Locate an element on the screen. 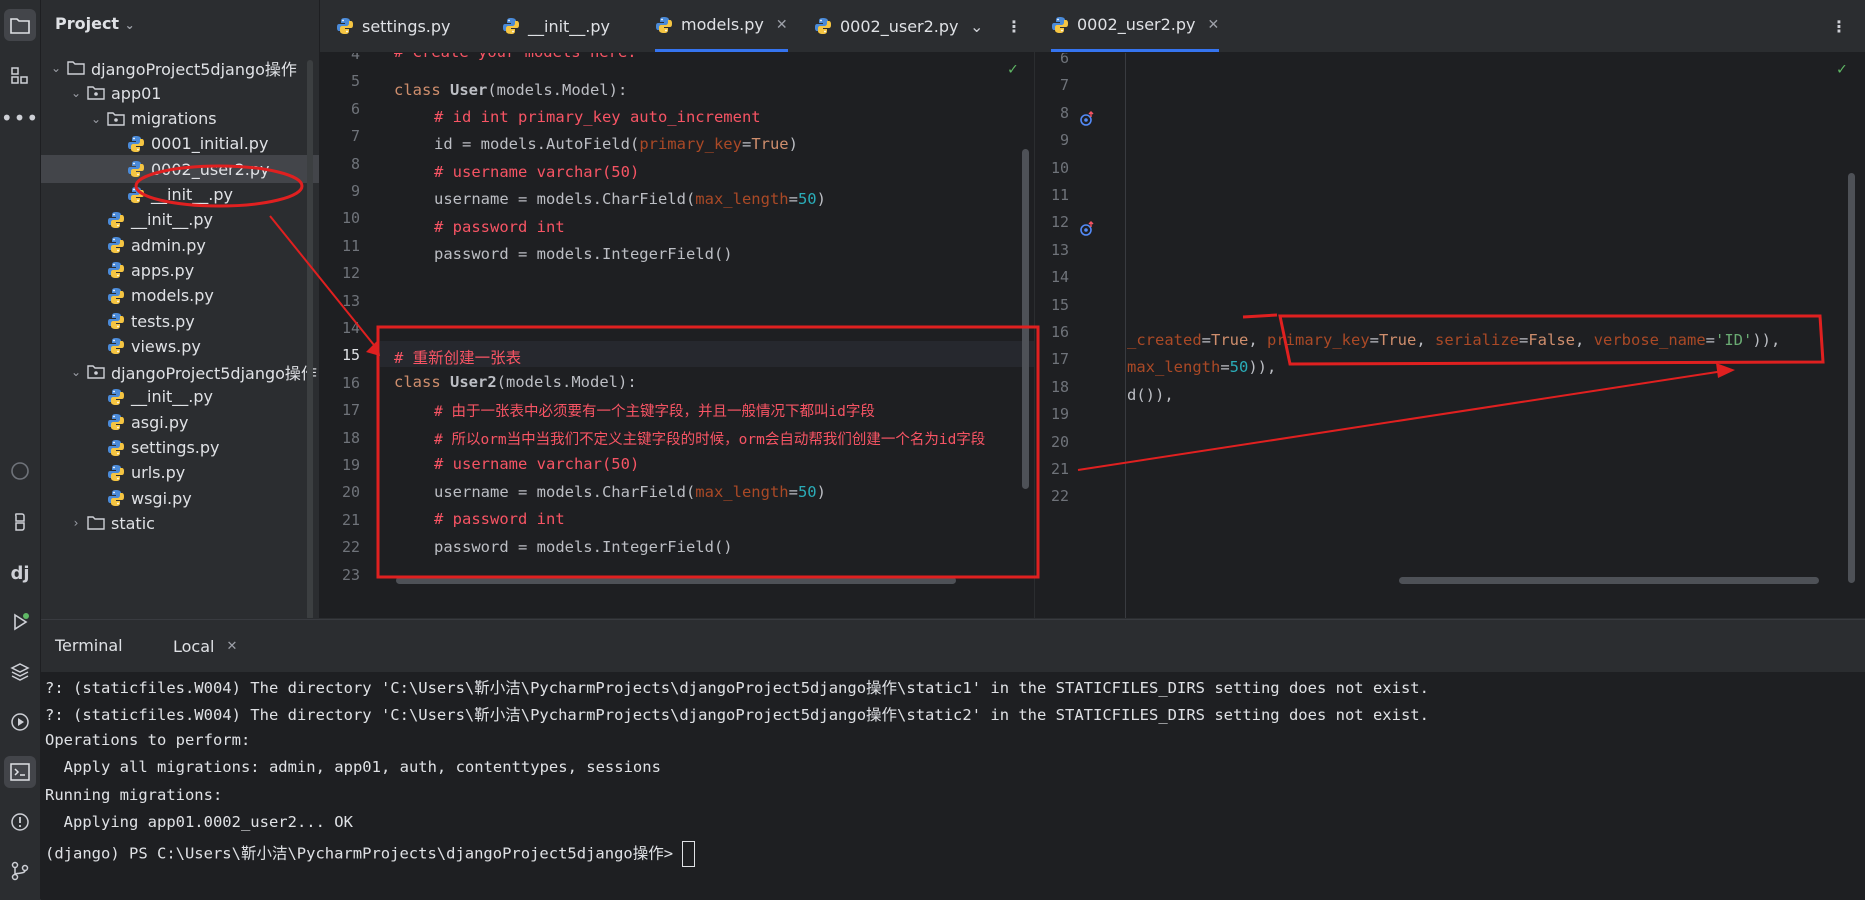 The height and width of the screenshot is (900, 1865). editor-tabs-right: 0002_user2.py ✕ ⋮ is located at coordinates (1450, 26).